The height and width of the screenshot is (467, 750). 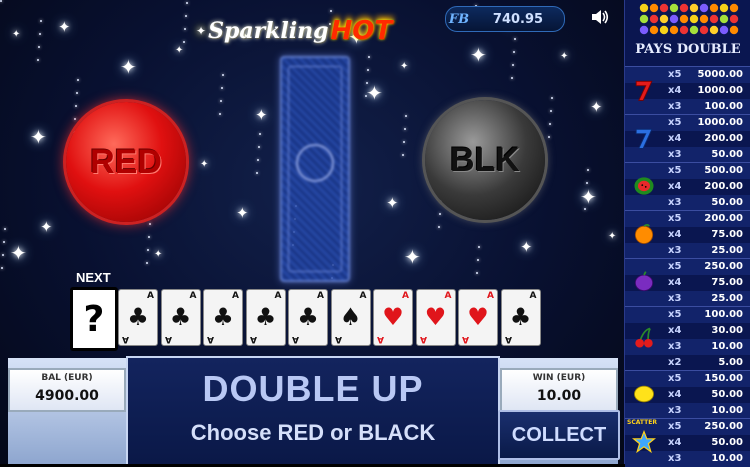 I want to click on card-suit: ♣, so click(x=265, y=317).